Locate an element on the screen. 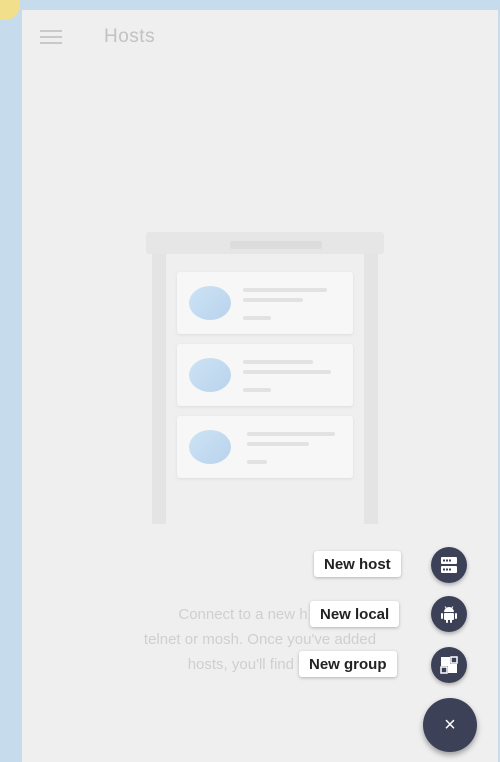 The image size is (500, 762). server-icon is located at coordinates (449, 565).